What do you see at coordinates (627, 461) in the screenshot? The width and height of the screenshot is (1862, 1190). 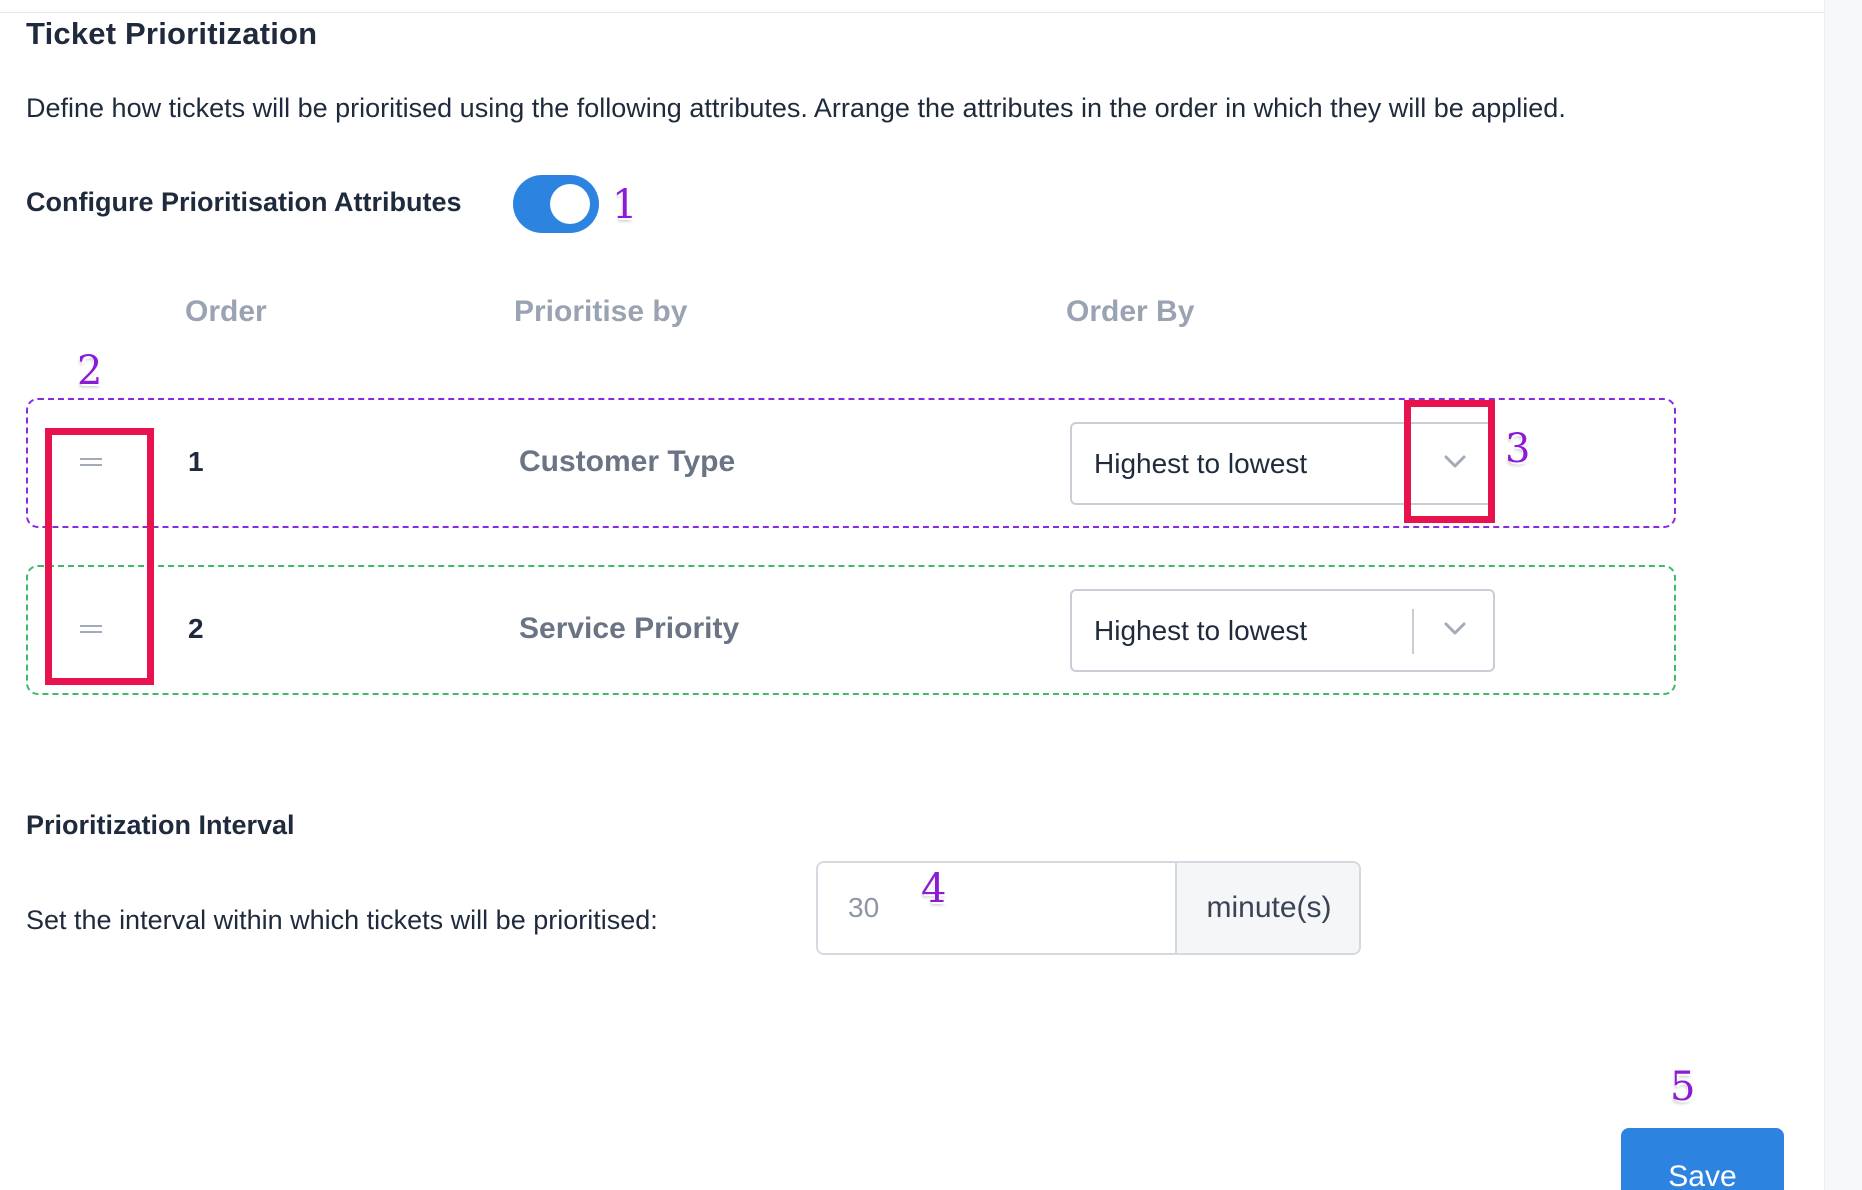 I see `row-attribute-name: Customer Type` at bounding box center [627, 461].